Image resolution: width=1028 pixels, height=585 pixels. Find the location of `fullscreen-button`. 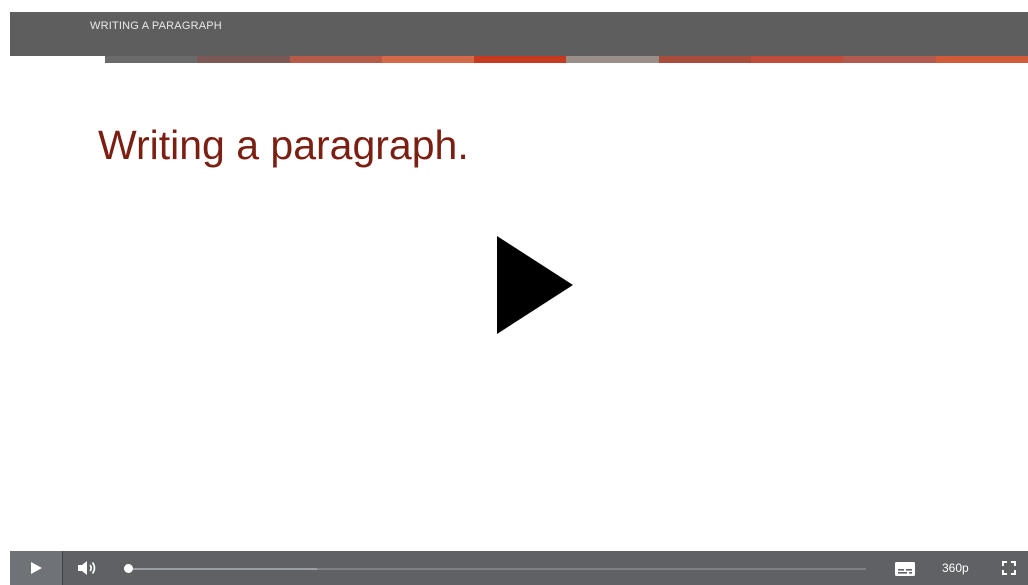

fullscreen-button is located at coordinates (1009, 568).